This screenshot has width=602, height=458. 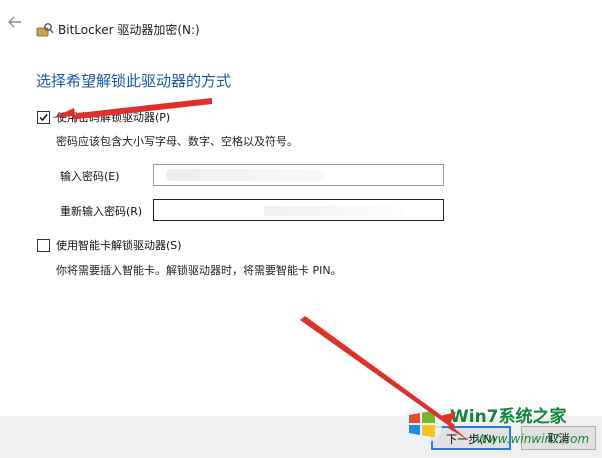 I want to click on checkmark-icon, so click(x=43, y=118).